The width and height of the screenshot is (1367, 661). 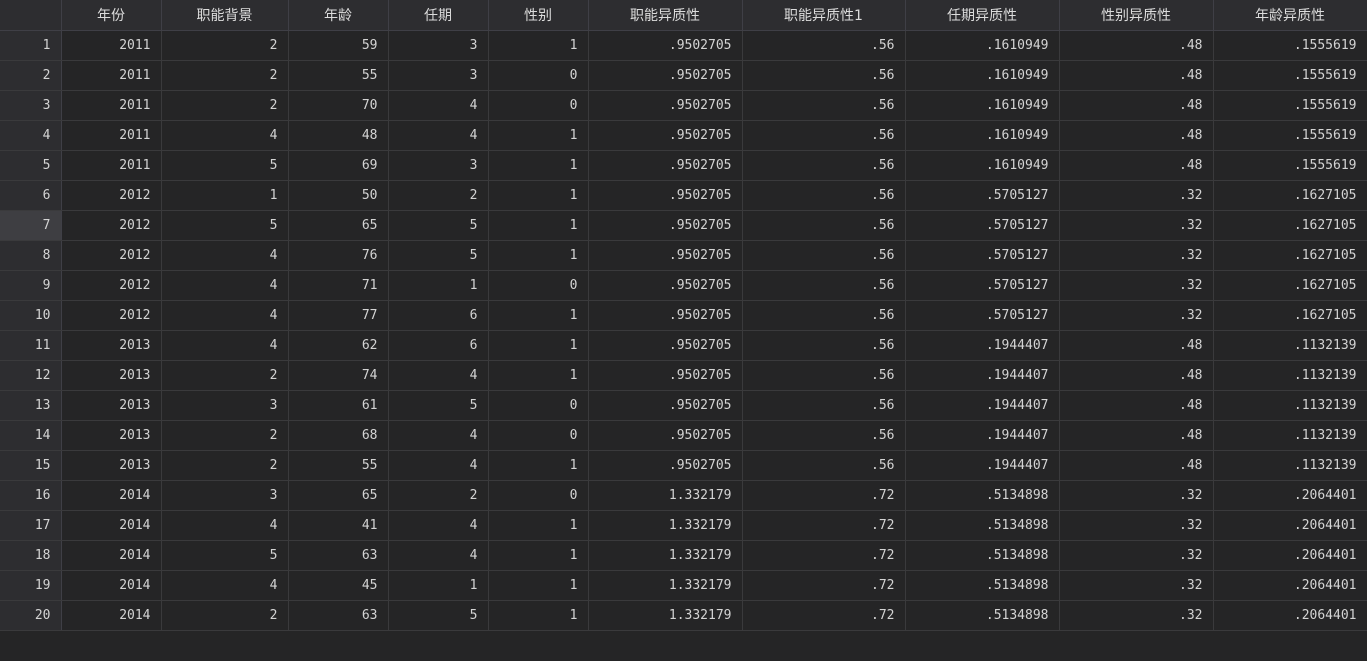 What do you see at coordinates (31, 15) in the screenshot?
I see `corner-cell` at bounding box center [31, 15].